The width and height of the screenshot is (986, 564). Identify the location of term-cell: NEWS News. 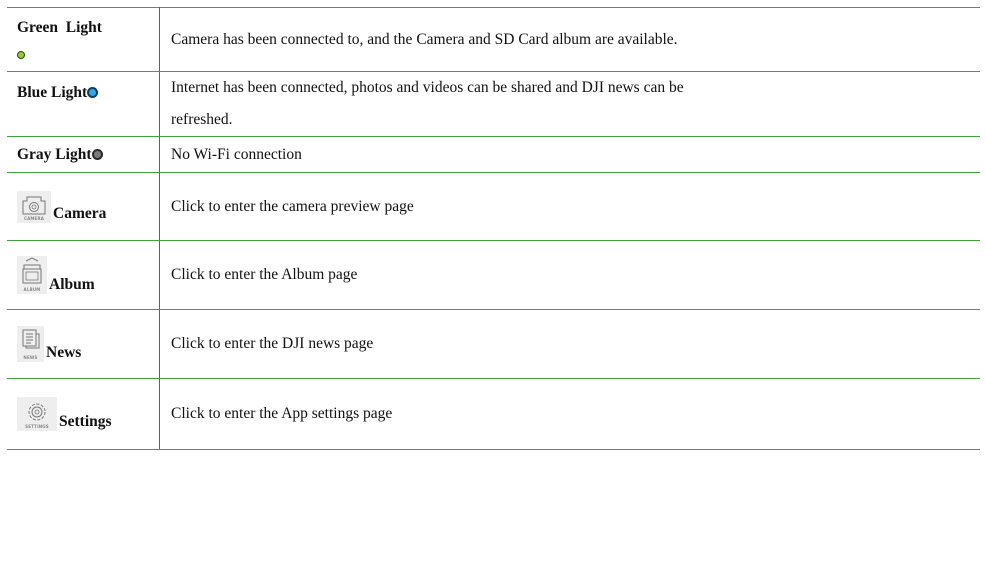
(83, 344).